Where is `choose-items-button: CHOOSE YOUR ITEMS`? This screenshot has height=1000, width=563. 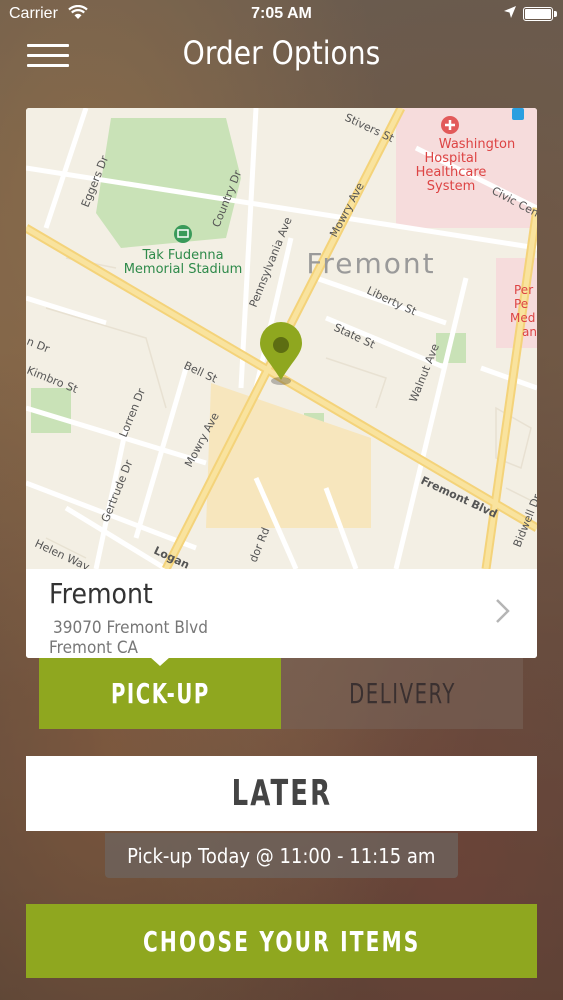
choose-items-button: CHOOSE YOUR ITEMS is located at coordinates (281, 941).